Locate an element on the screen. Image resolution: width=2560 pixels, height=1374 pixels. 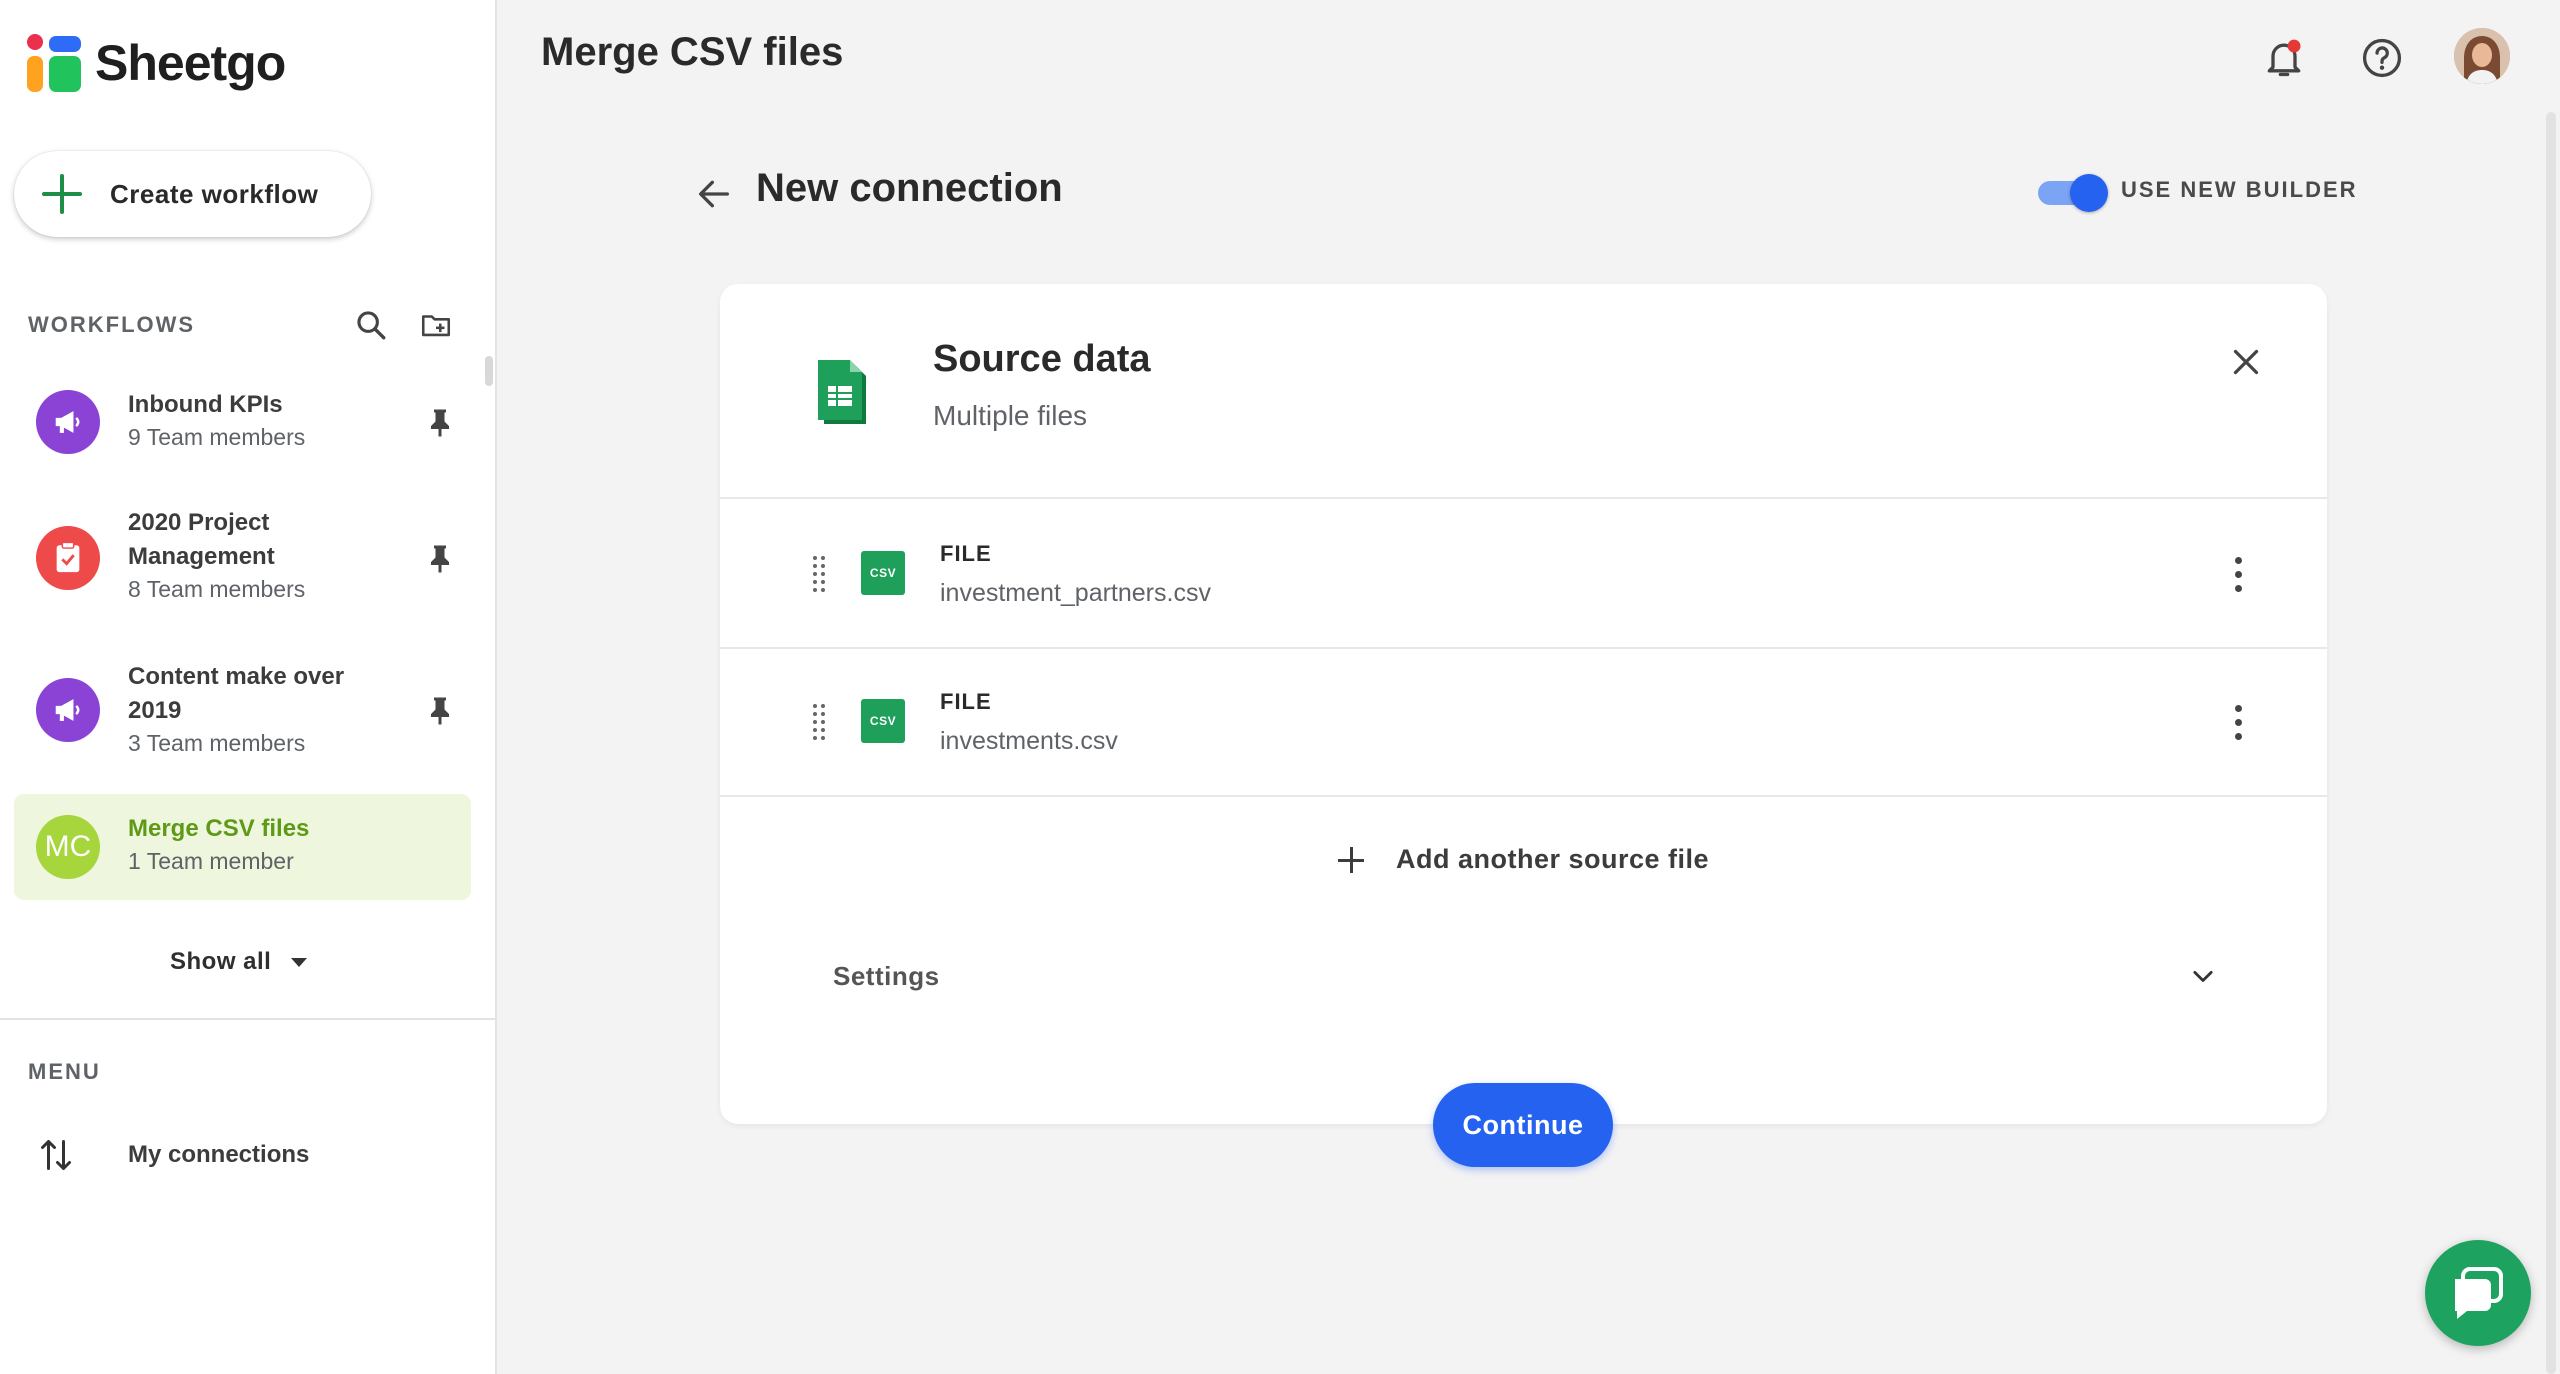
close-icon is located at coordinates (2246, 362).